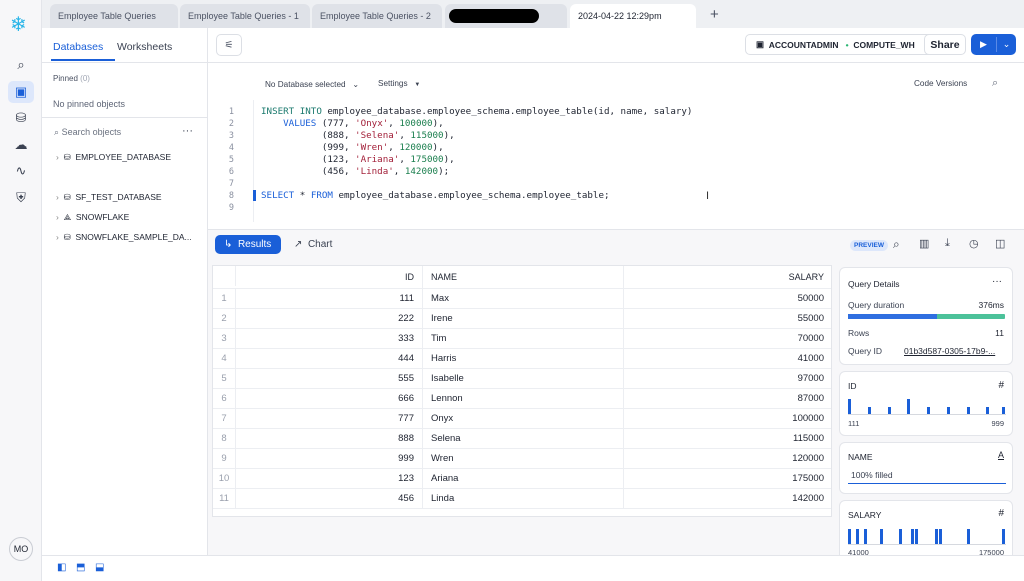  I want to click on chart-tab-label: Chart, so click(320, 244).